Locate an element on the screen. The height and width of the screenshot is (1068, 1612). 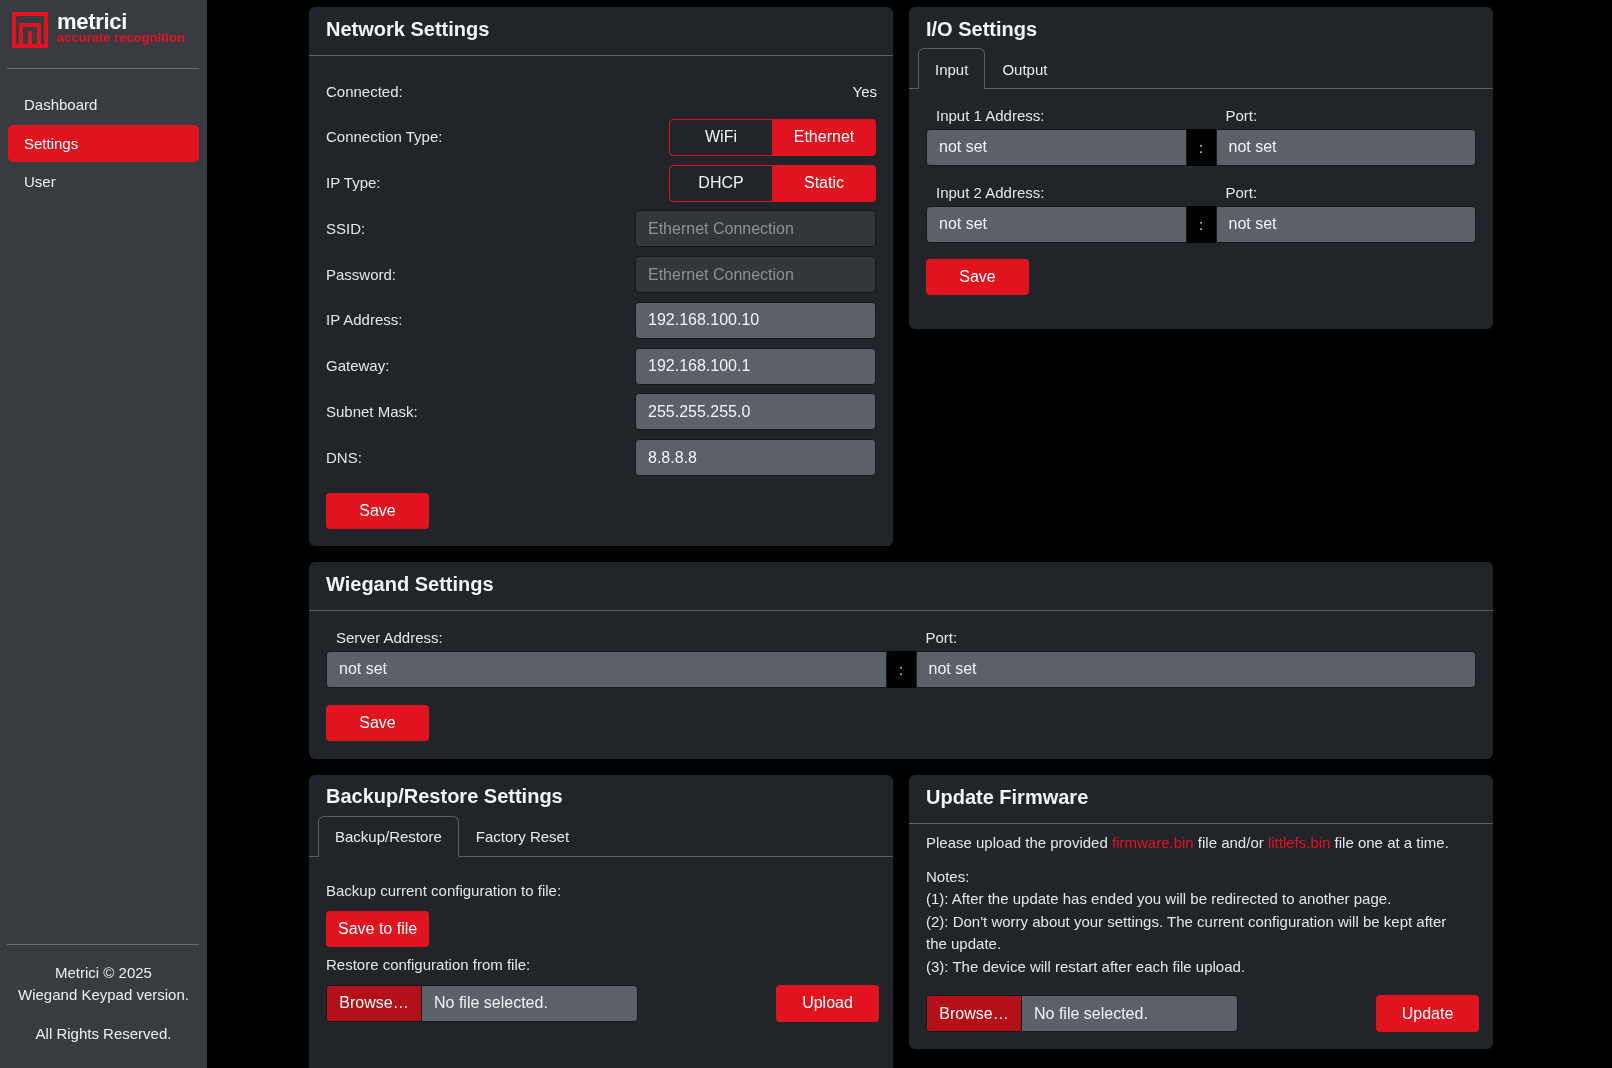
note-text: (3): The device will restart after each file upload. is located at coordinates (1086, 966).